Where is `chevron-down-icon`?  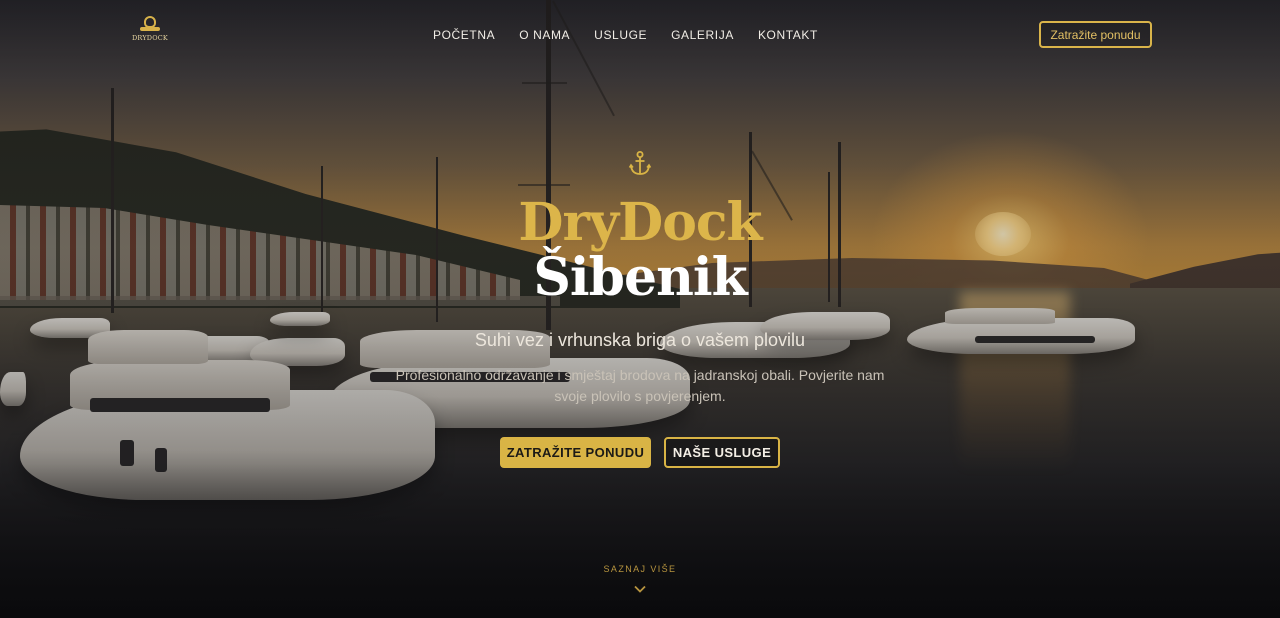 chevron-down-icon is located at coordinates (640, 585).